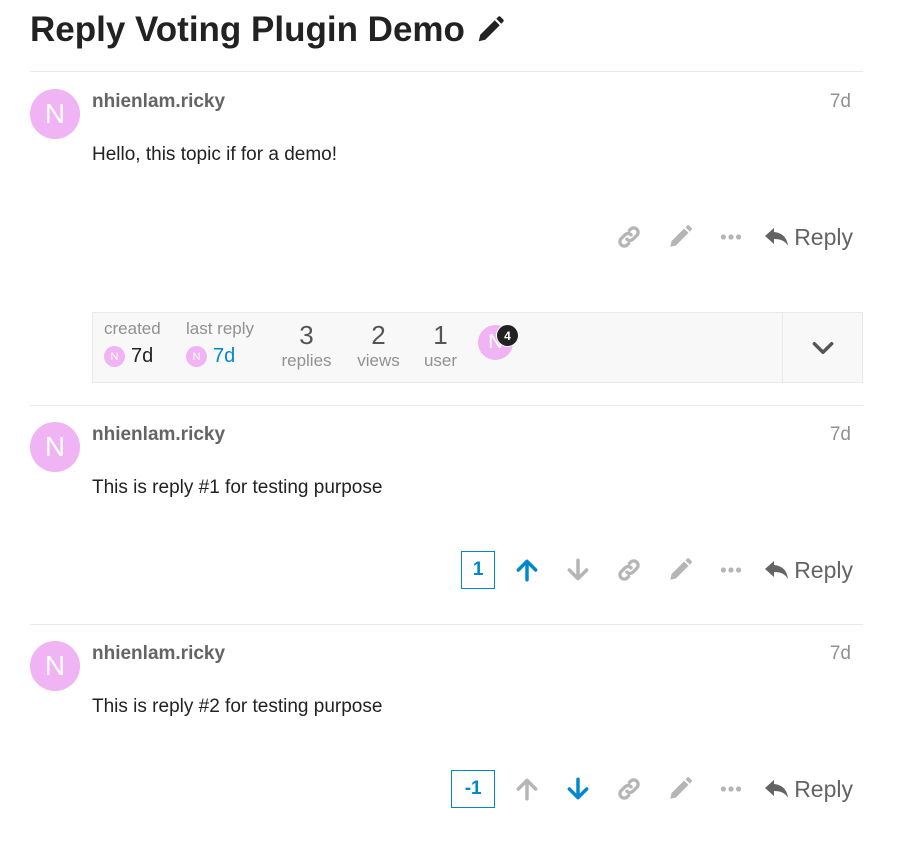 This screenshot has height=842, width=906. What do you see at coordinates (440, 360) in the screenshot?
I see `users-label: user` at bounding box center [440, 360].